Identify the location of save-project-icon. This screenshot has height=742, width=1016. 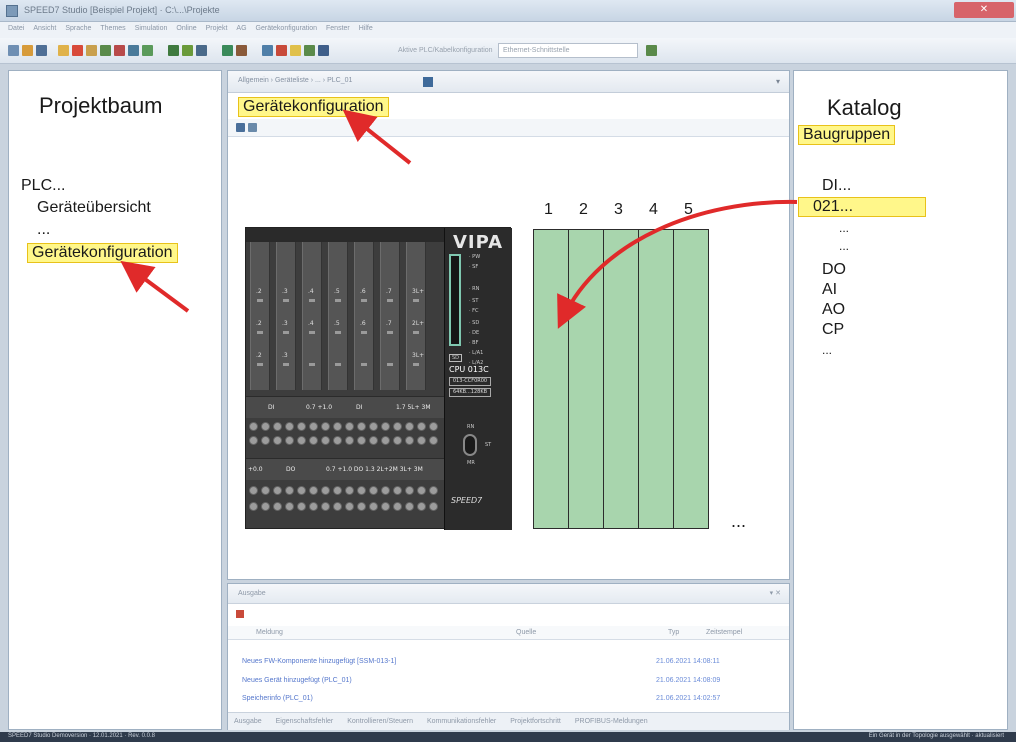
(41, 50).